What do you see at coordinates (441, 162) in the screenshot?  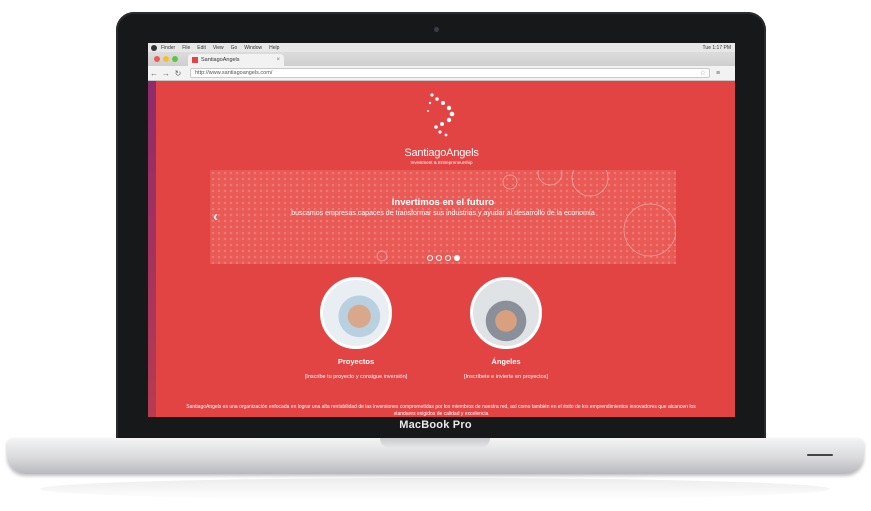 I see `brand-tagline: Investment & Entrepreneurship` at bounding box center [441, 162].